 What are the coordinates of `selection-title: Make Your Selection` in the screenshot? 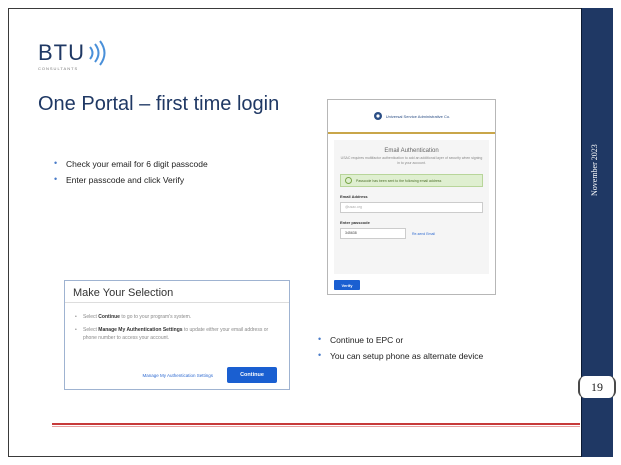 It's located at (177, 292).